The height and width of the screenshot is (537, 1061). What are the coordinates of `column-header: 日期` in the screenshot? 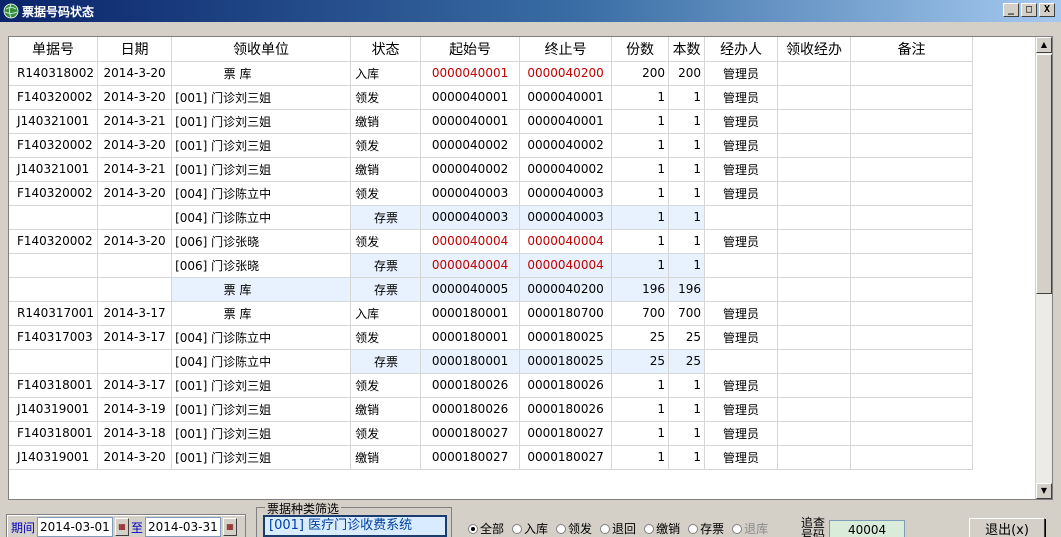 It's located at (135, 49).